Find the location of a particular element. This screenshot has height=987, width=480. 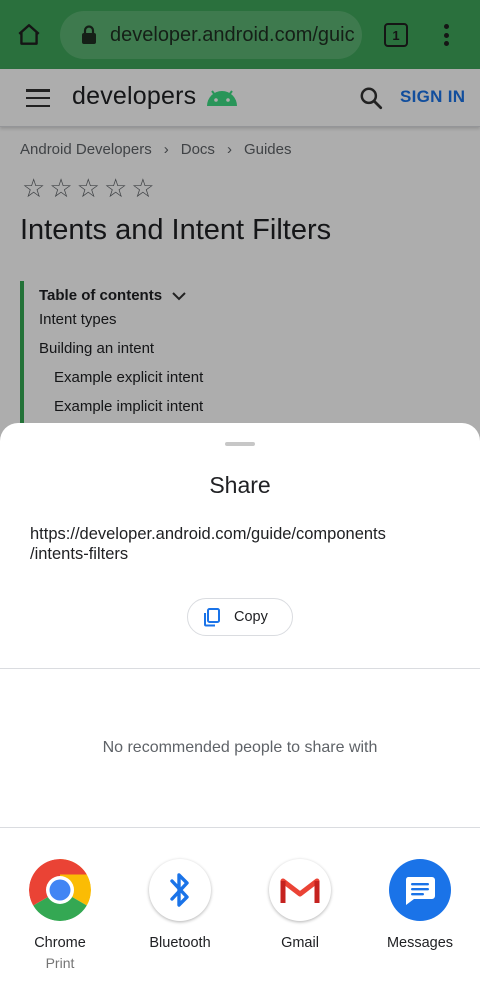

share-title: Share is located at coordinates (240, 485).